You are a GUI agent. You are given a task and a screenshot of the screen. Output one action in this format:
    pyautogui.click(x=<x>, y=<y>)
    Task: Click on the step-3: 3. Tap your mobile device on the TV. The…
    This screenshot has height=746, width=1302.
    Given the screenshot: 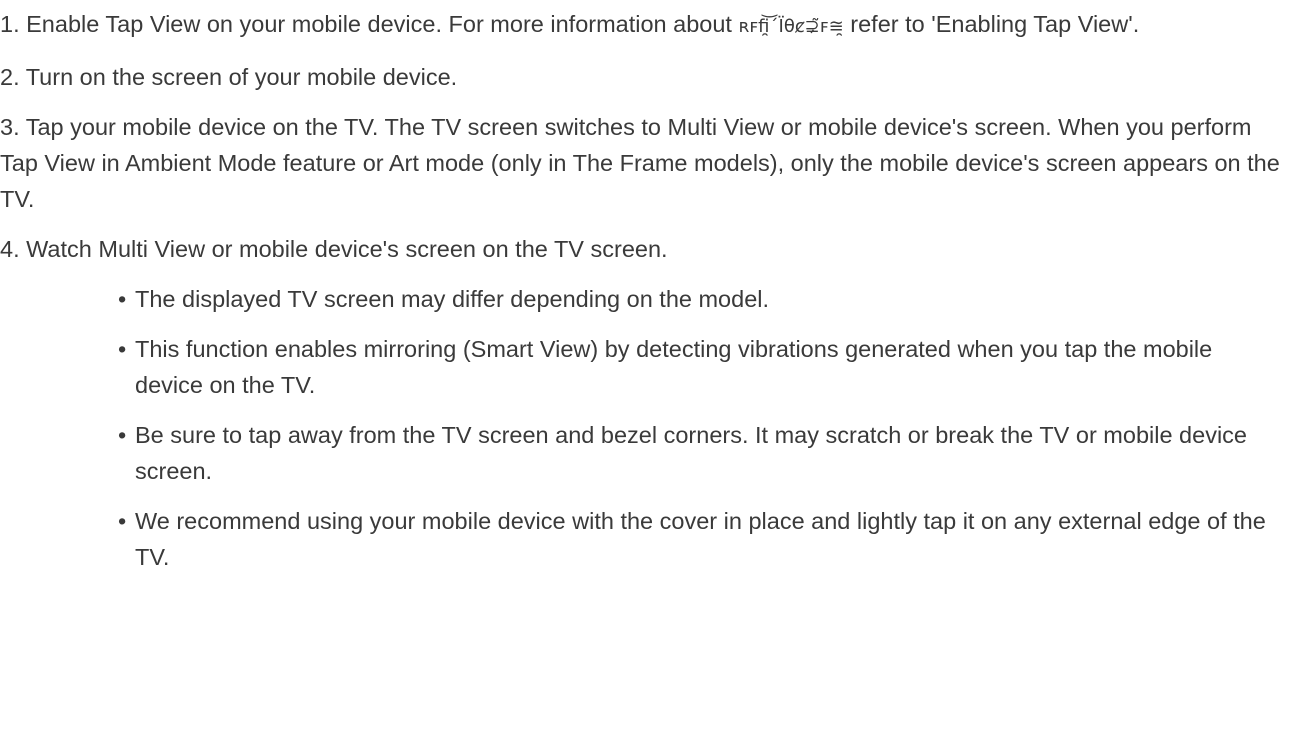 What is the action you would take?
    pyautogui.click(x=640, y=163)
    